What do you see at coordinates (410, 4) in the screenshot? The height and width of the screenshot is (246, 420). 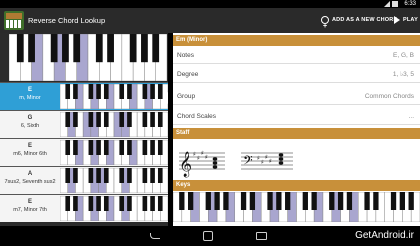 I see `status-time: 6:33` at bounding box center [410, 4].